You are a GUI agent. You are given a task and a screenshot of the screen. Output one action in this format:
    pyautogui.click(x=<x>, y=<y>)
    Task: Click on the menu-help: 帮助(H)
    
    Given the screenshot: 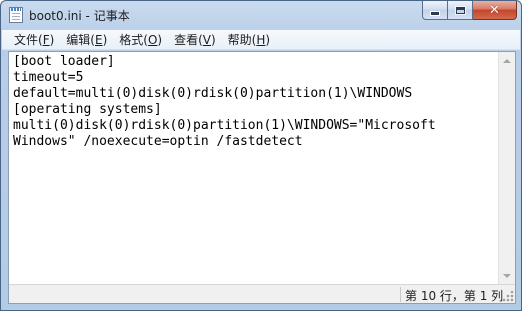 What is the action you would take?
    pyautogui.click(x=249, y=40)
    